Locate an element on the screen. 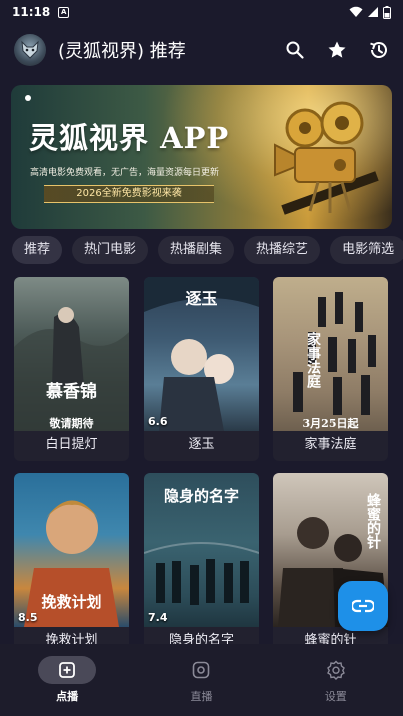 This screenshot has height=716, width=403. bottom-navigation: 点播 直播 设置 is located at coordinates (201, 680).